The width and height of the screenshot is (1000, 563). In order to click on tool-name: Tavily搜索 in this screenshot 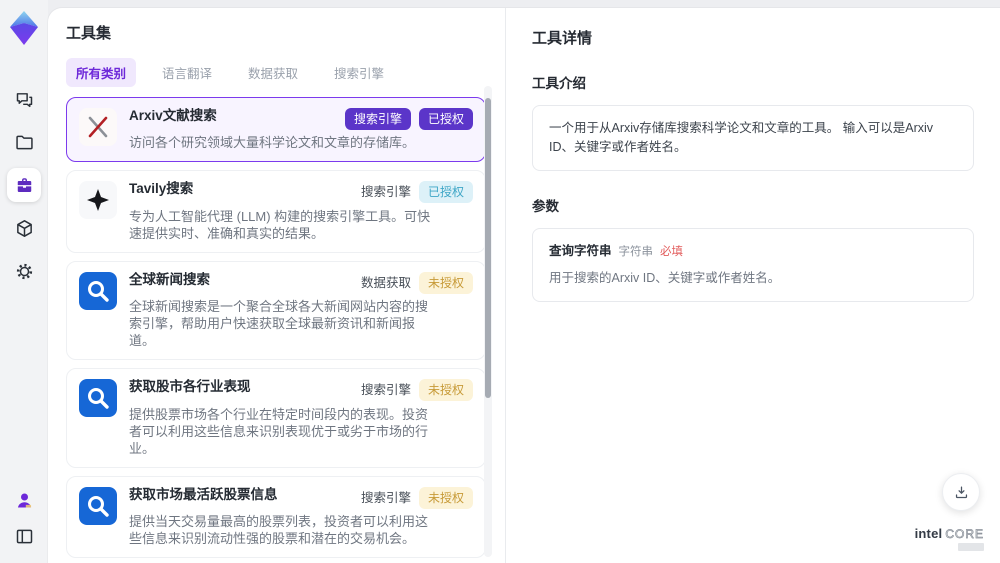, I will do `click(161, 188)`.